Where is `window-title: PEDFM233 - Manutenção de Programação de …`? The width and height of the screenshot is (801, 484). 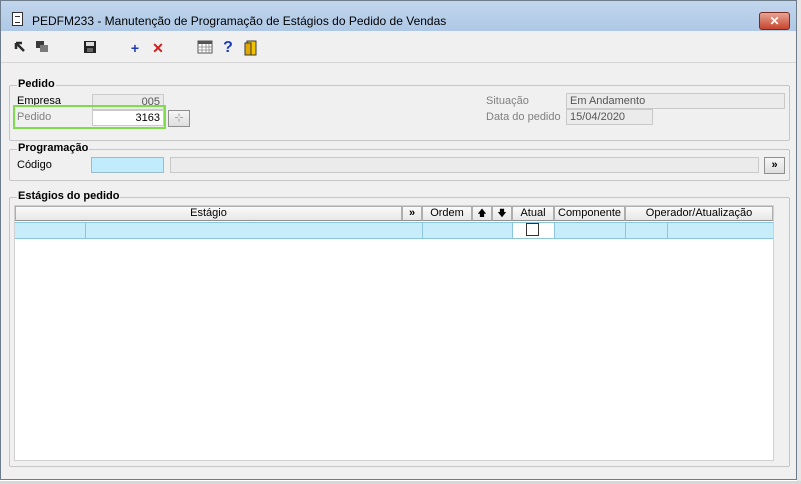 window-title: PEDFM233 - Manutenção de Programação de … is located at coordinates (239, 21).